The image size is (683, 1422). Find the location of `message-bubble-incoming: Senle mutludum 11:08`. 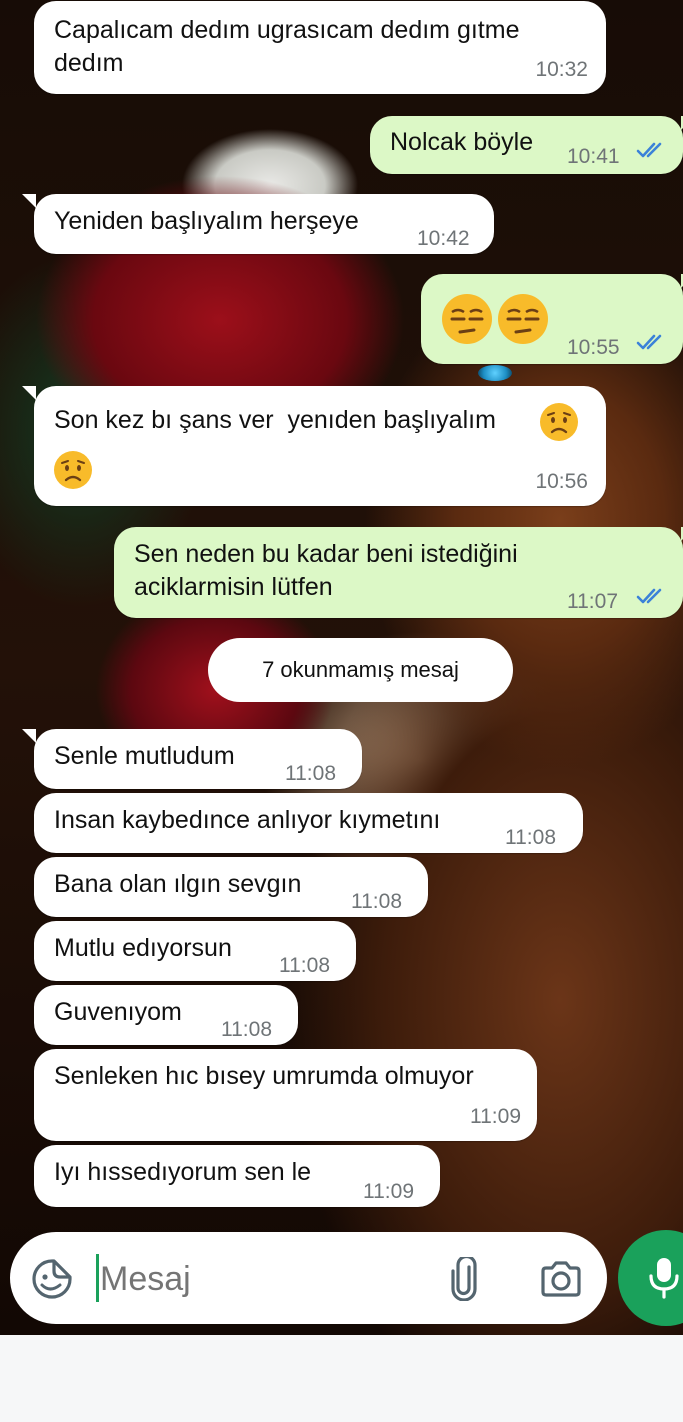

message-bubble-incoming: Senle mutludum 11:08 is located at coordinates (192, 759).